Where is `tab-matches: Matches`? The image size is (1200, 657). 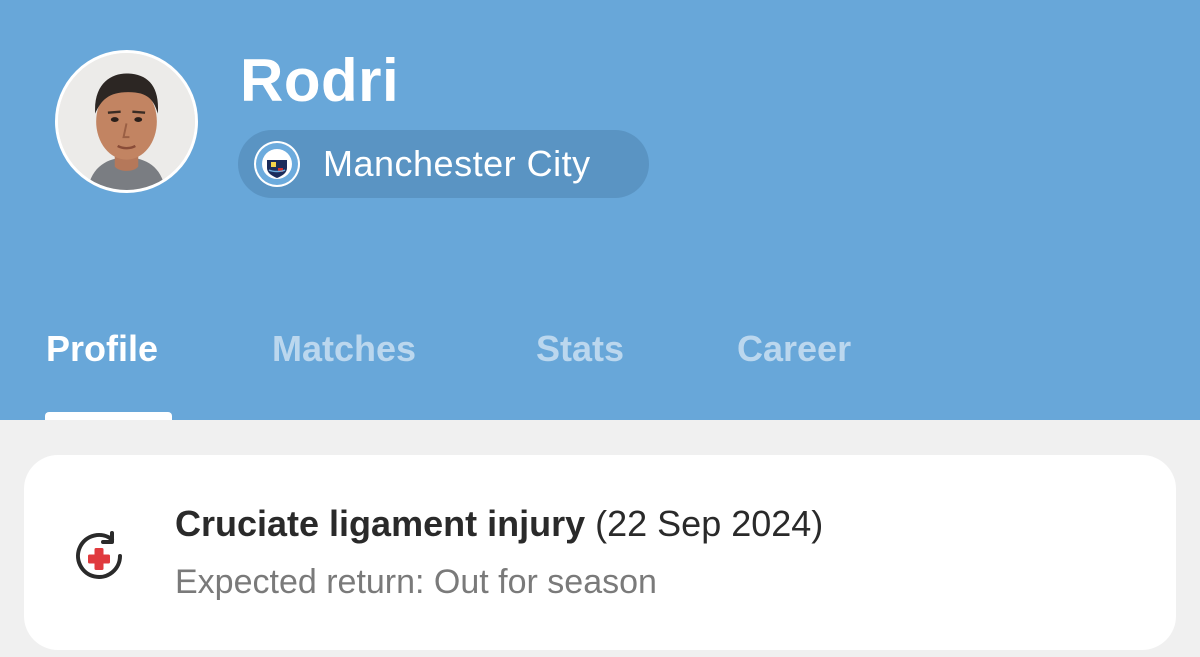 tab-matches: Matches is located at coordinates (344, 349).